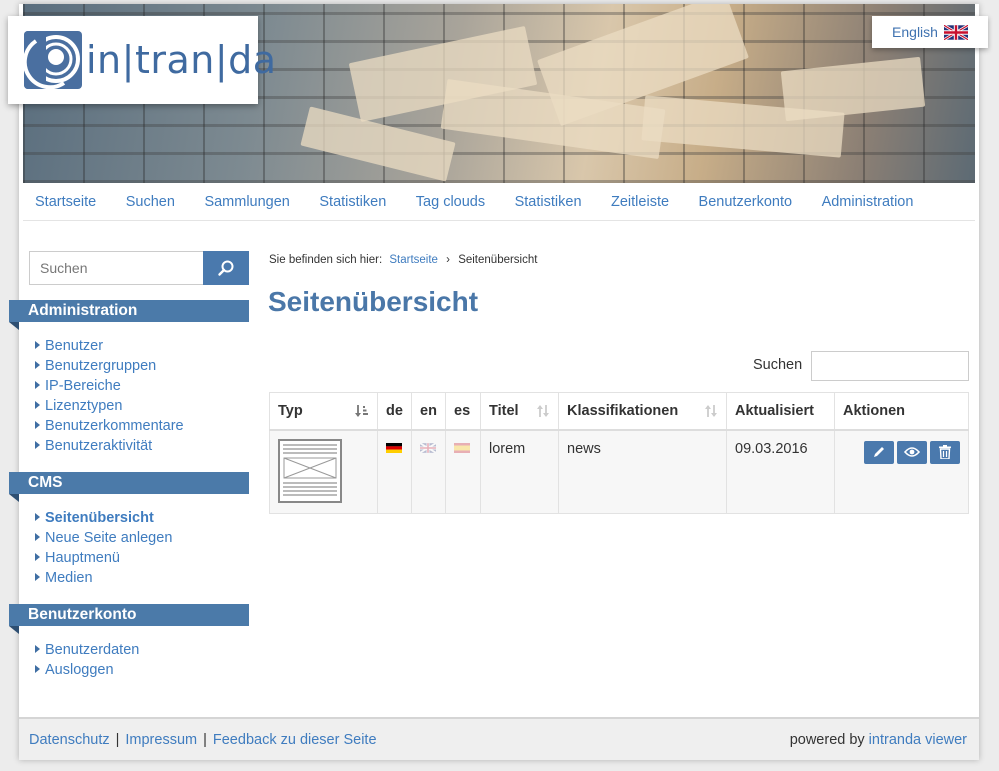 This screenshot has width=999, height=771. I want to click on page-template-thumbnail, so click(310, 470).